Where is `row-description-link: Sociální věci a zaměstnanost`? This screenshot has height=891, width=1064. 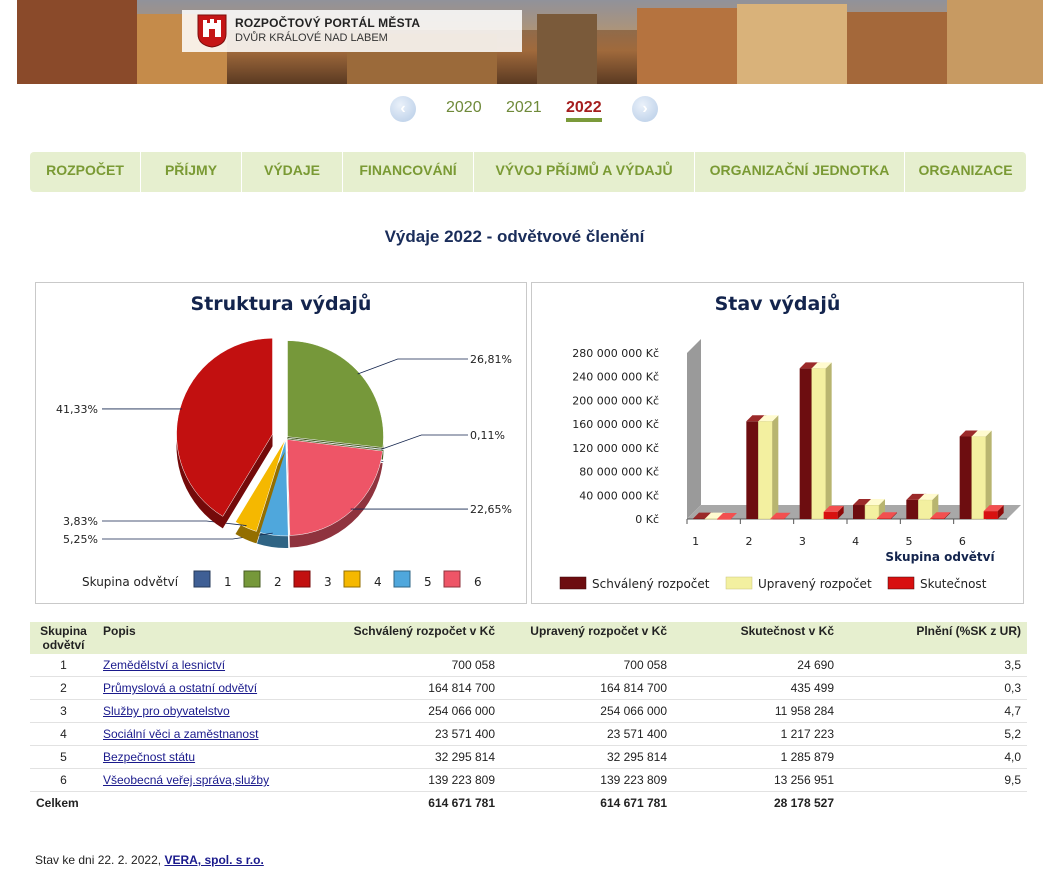 row-description-link: Sociální věci a zaměstnanost is located at coordinates (180, 734).